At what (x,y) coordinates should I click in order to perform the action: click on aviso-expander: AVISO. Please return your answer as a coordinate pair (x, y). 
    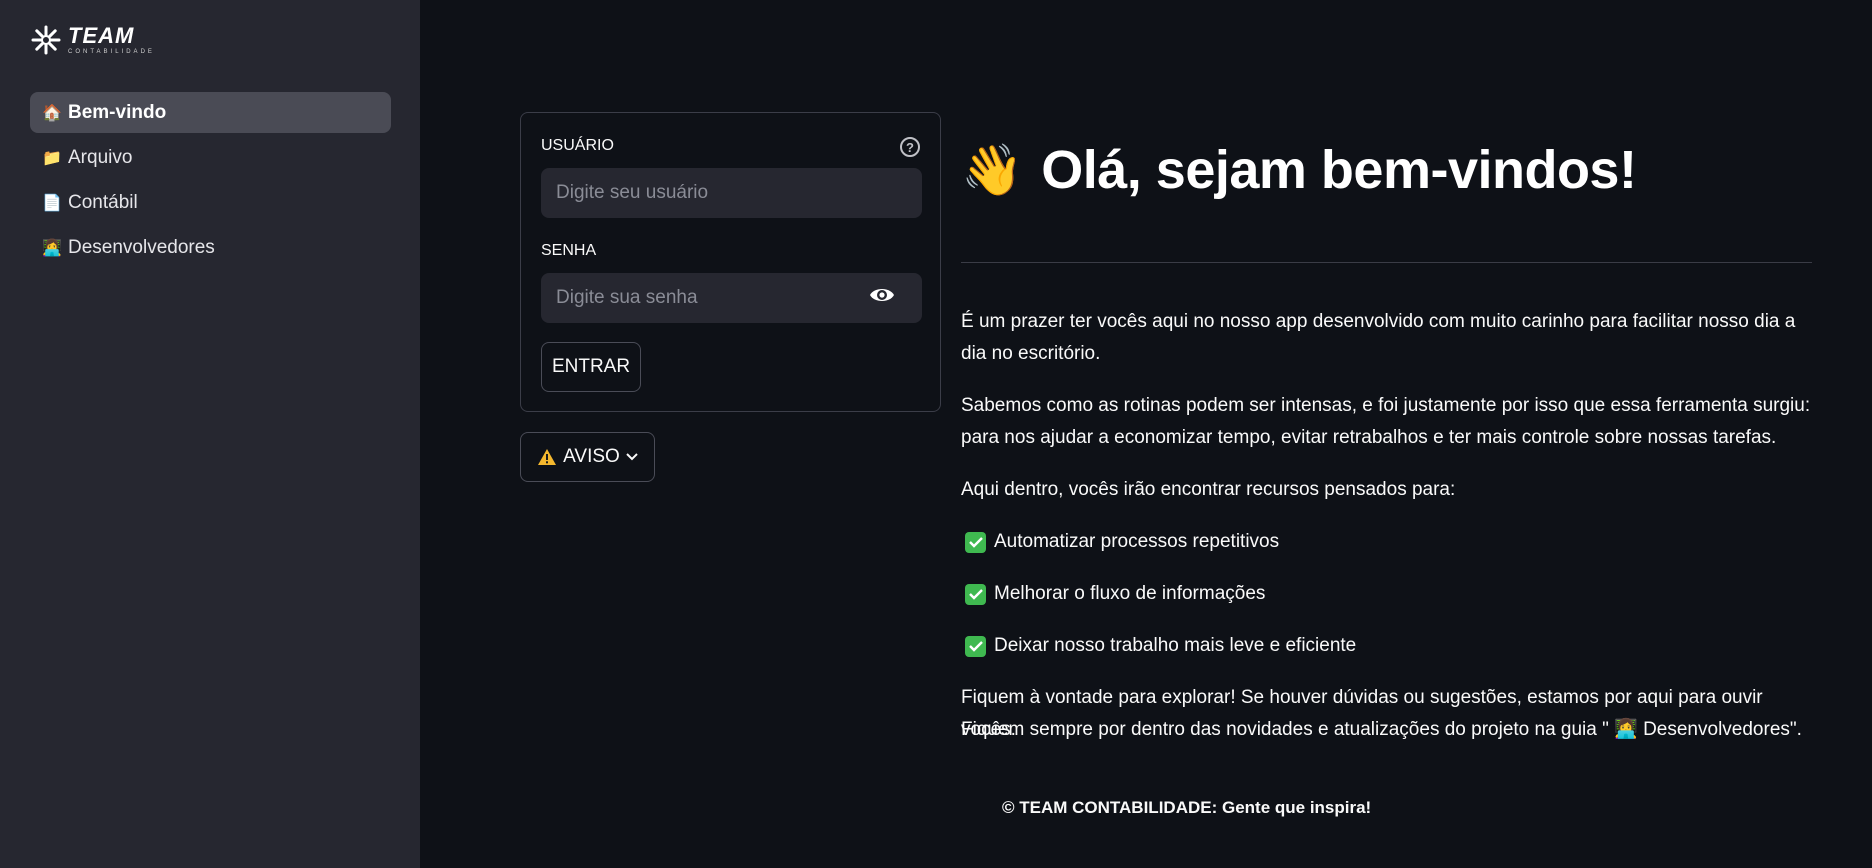
    Looking at the image, I should click on (587, 457).